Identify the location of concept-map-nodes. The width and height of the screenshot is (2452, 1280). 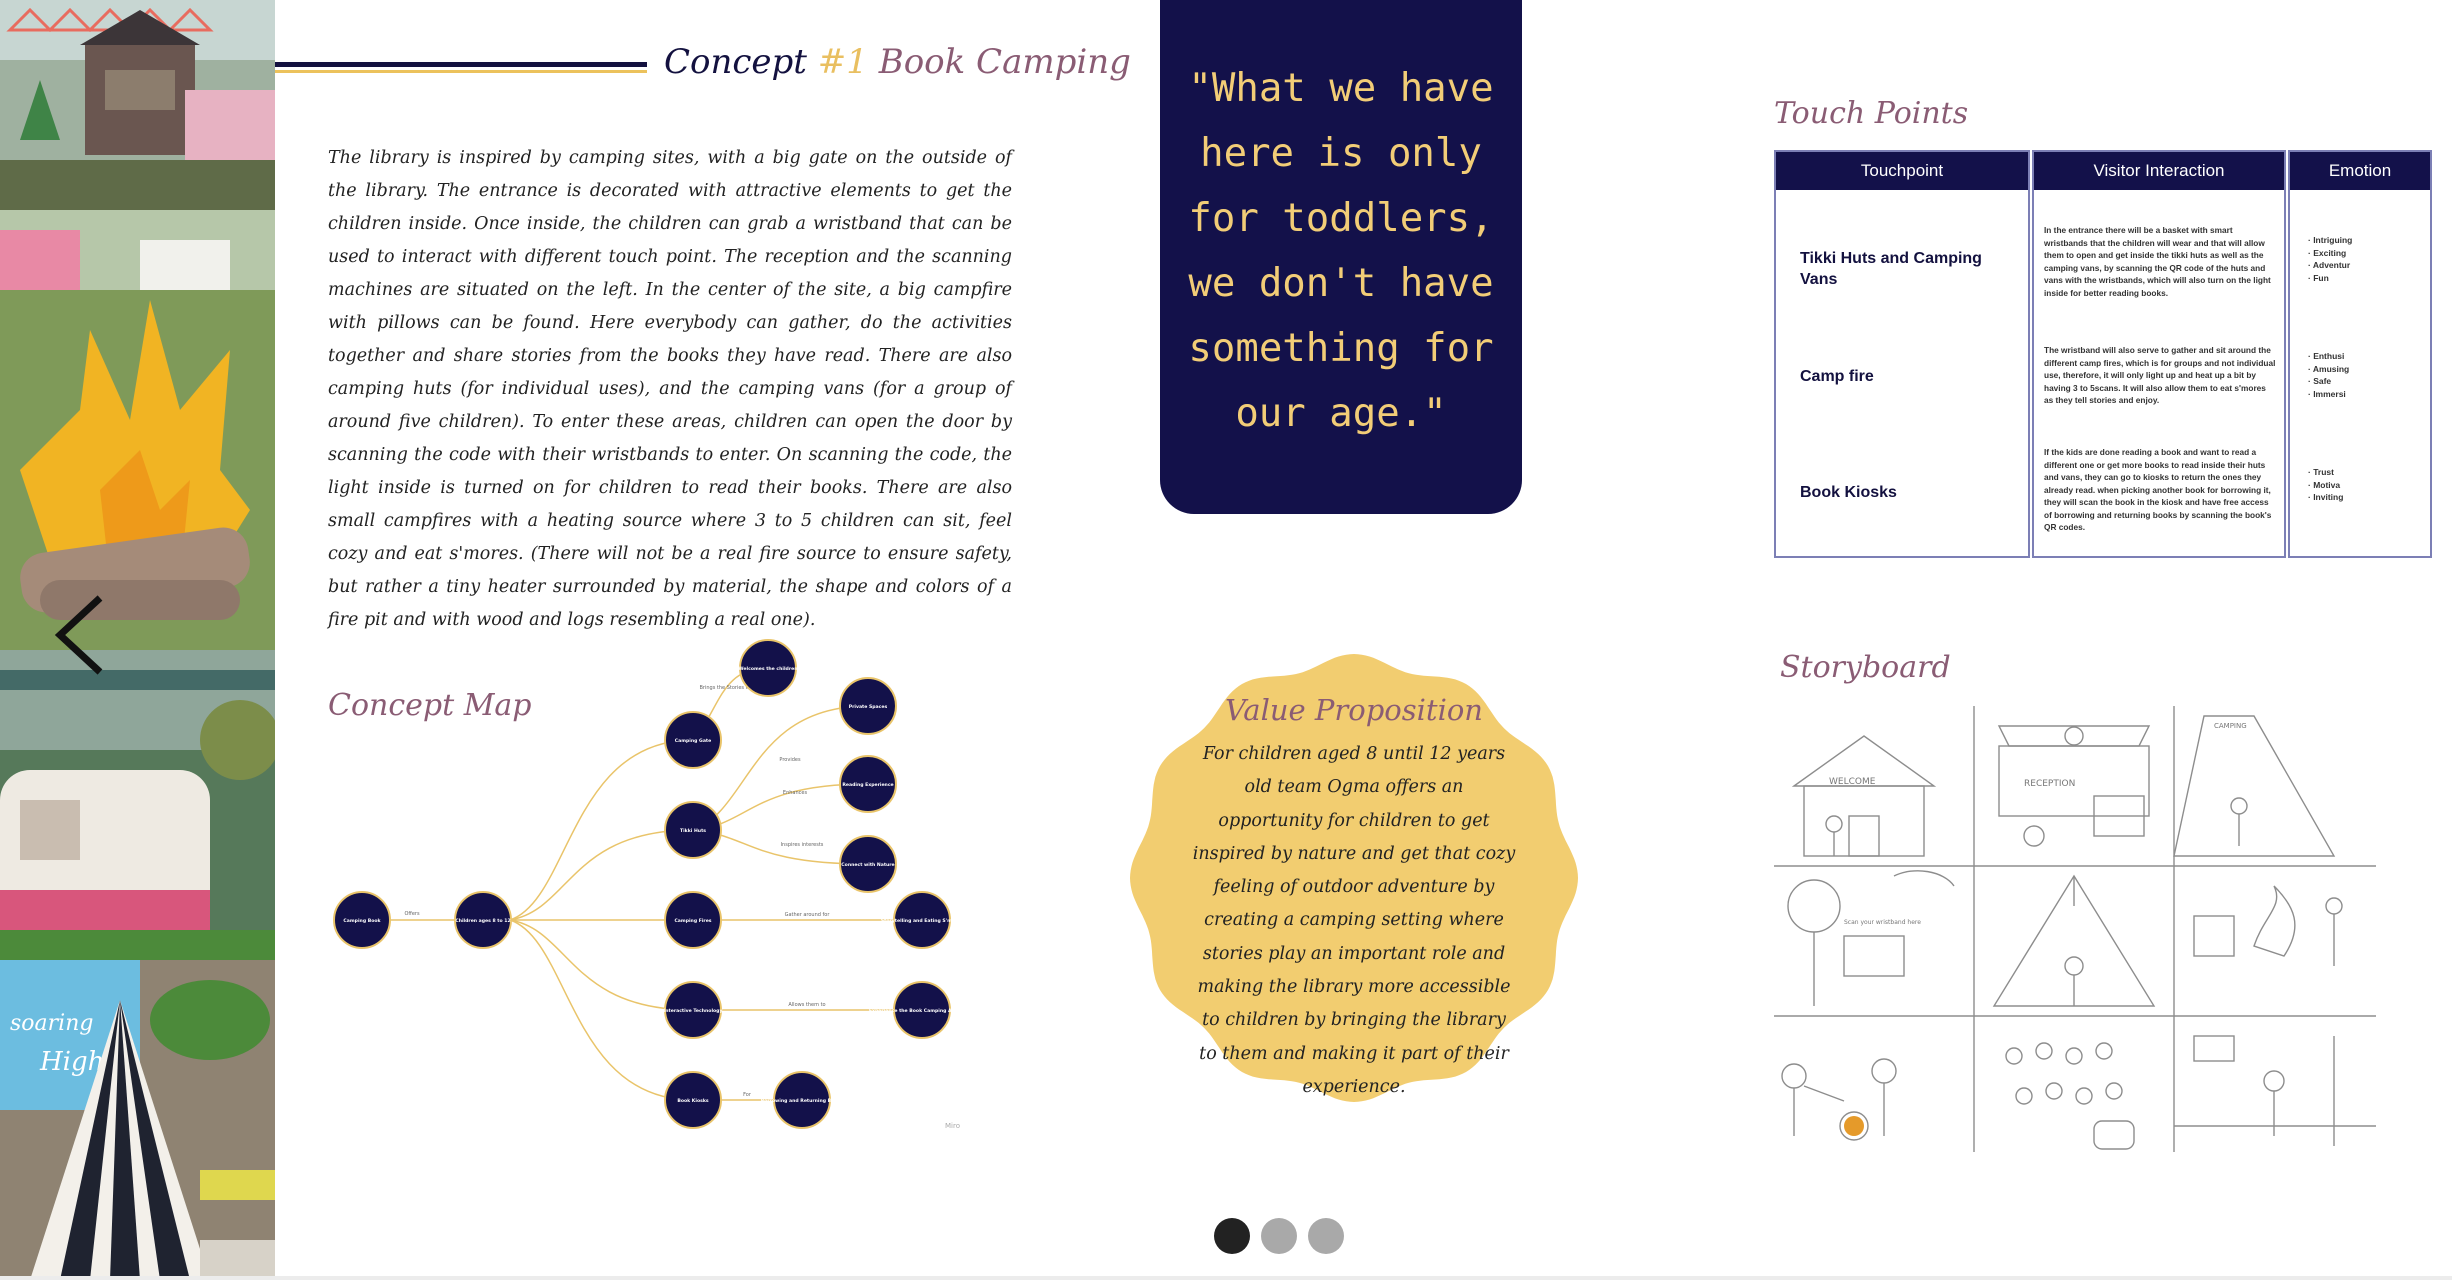
(642, 884).